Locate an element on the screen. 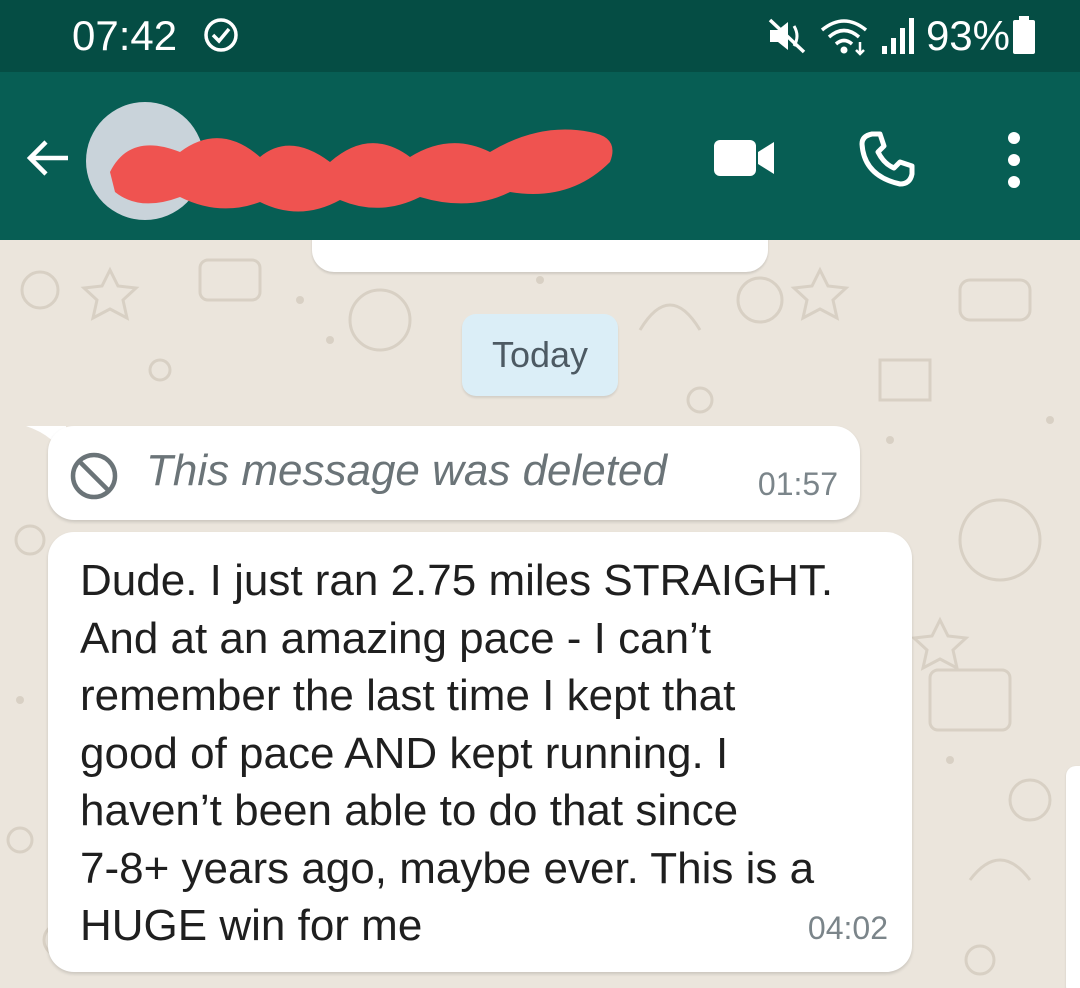 The width and height of the screenshot is (1080, 988). redacted-contact-name is located at coordinates (360, 167).